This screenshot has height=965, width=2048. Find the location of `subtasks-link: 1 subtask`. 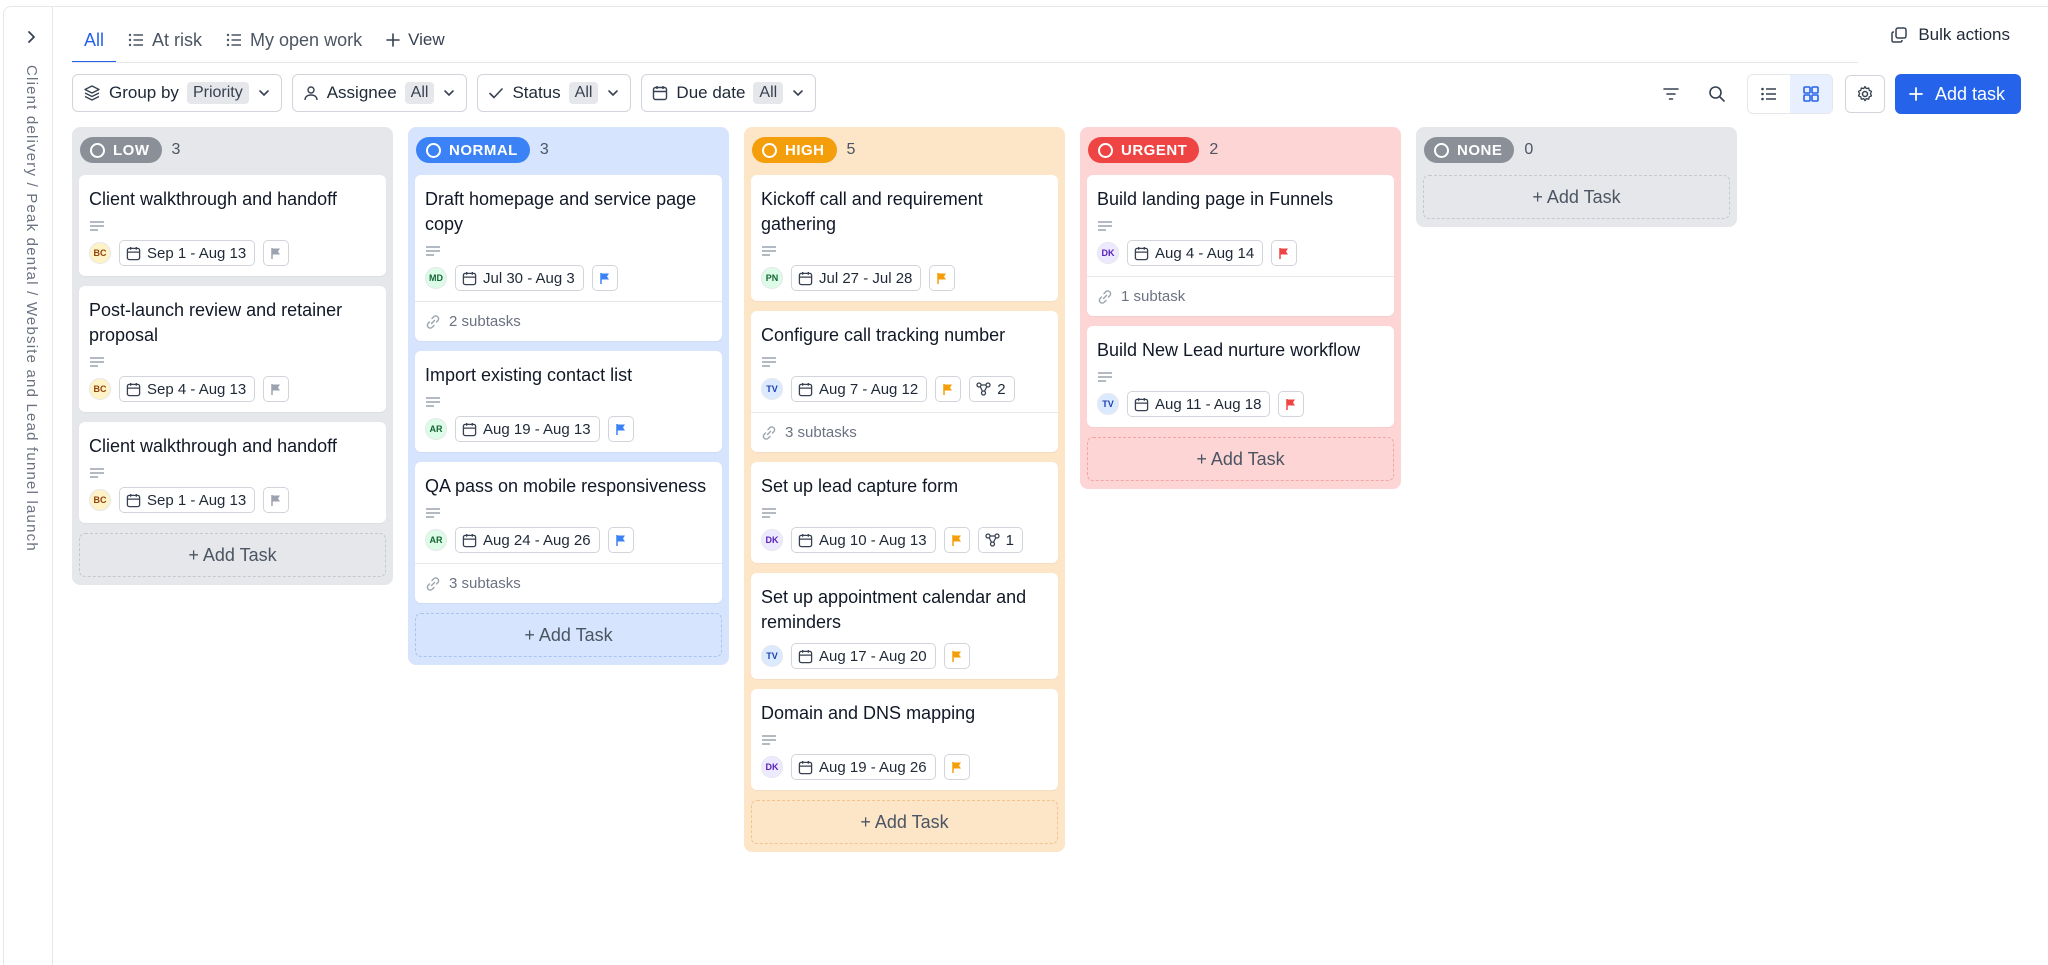

subtasks-link: 1 subtask is located at coordinates (1240, 296).